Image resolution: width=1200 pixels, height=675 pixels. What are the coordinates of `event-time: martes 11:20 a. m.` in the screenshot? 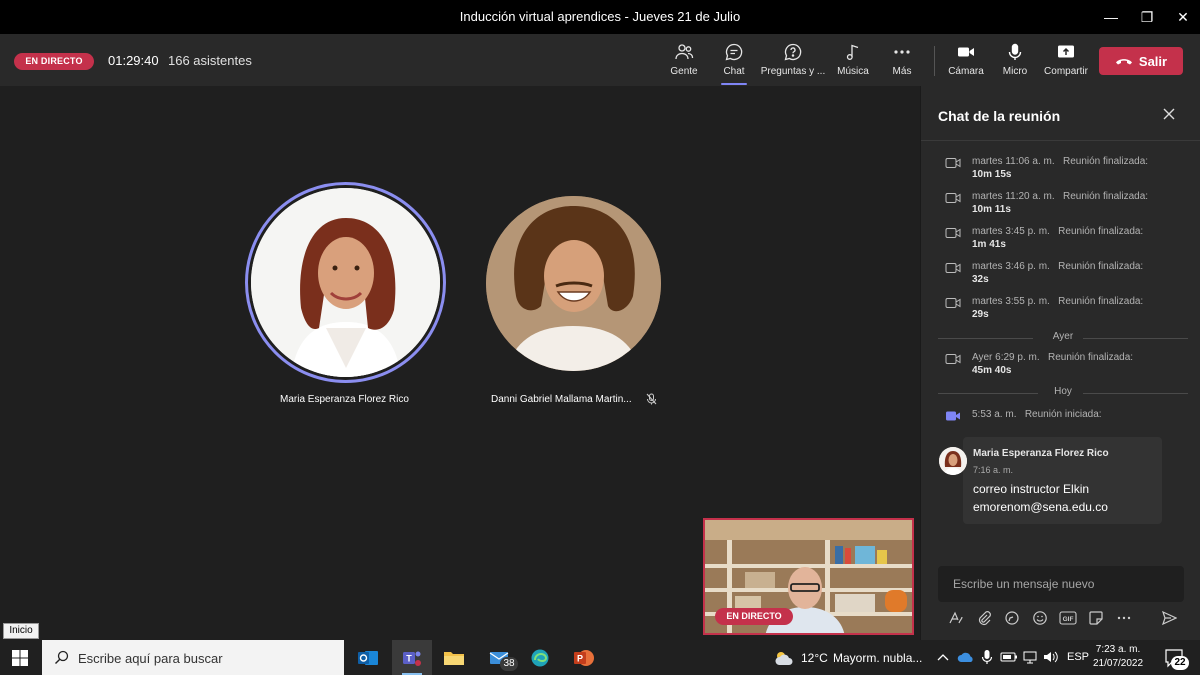 It's located at (1013, 196).